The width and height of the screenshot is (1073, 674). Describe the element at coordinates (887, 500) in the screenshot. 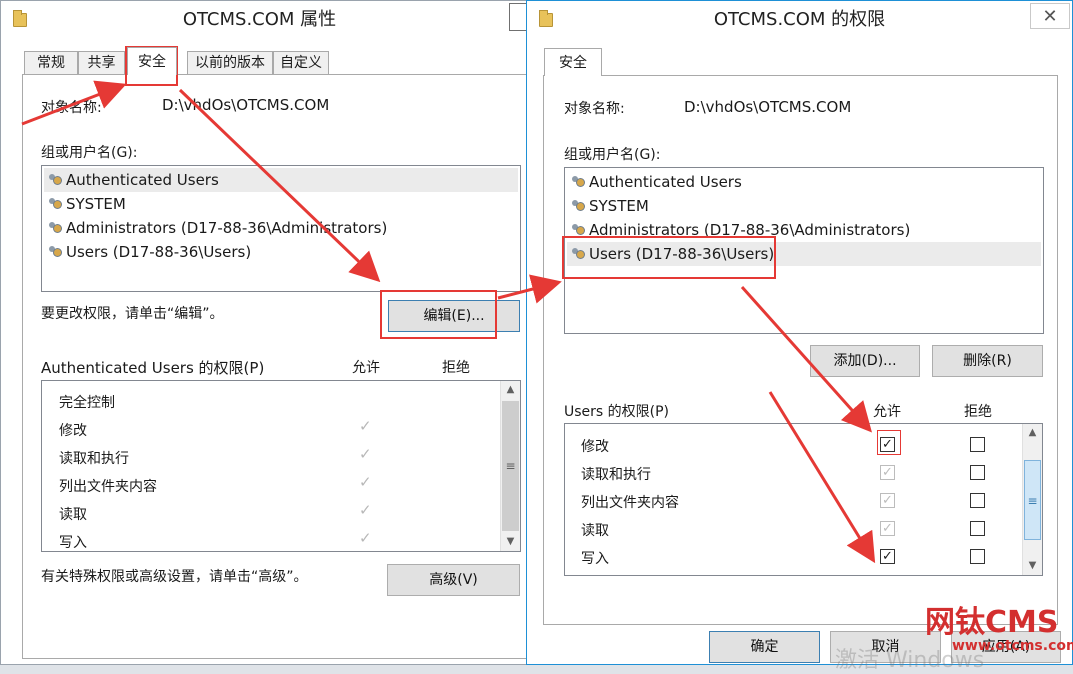

I see `allow-checkbox-list: ✓` at that location.